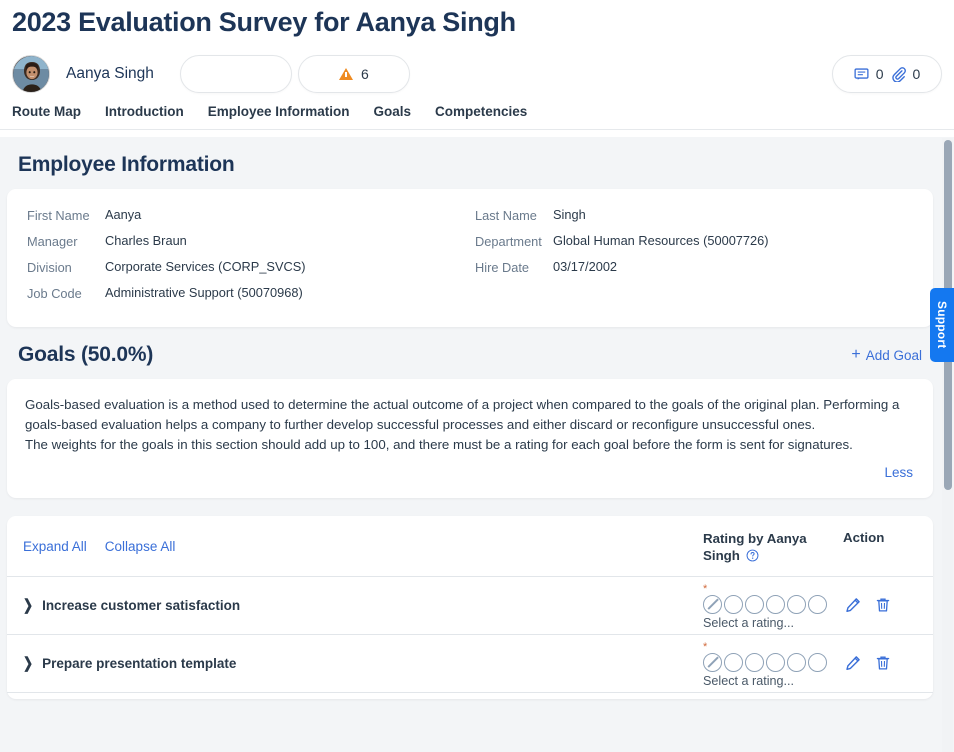 Image resolution: width=954 pixels, height=752 pixels. What do you see at coordinates (738, 293) in the screenshot?
I see `grid-spacer-b` at bounding box center [738, 293].